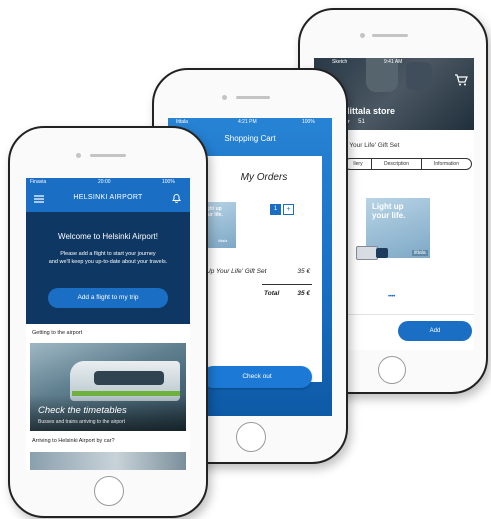  I want to click on card-title: Check the timetables, so click(82, 410).